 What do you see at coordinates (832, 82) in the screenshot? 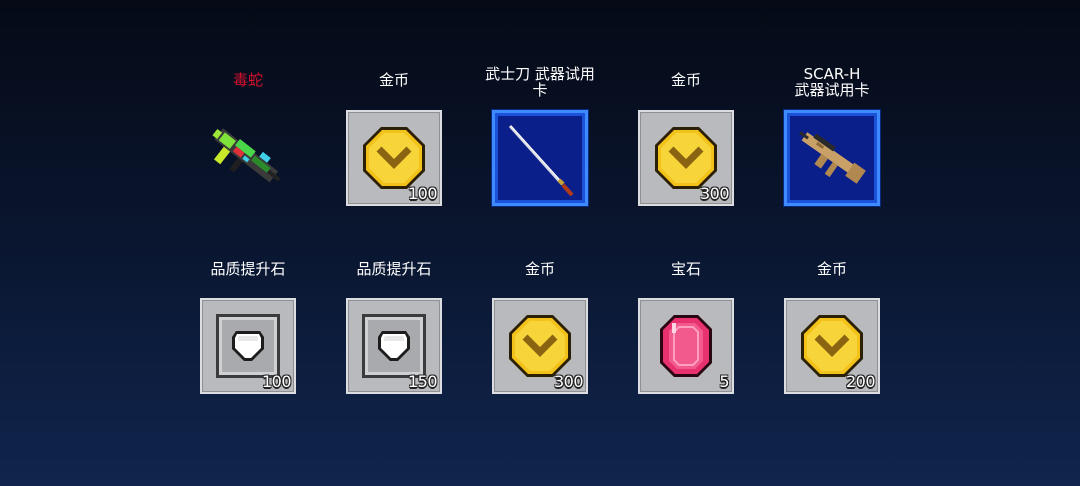
I see `reward-label: SCAR-H 武器试用卡` at bounding box center [832, 82].